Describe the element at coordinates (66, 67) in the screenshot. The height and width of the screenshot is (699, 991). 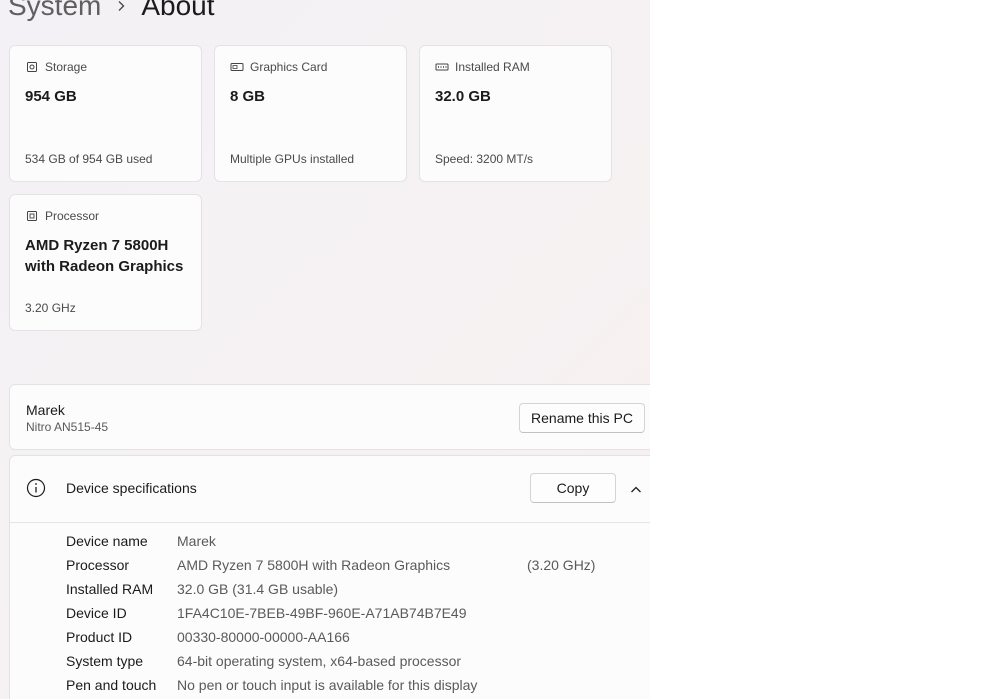
I see `storage-label: Storage` at that location.